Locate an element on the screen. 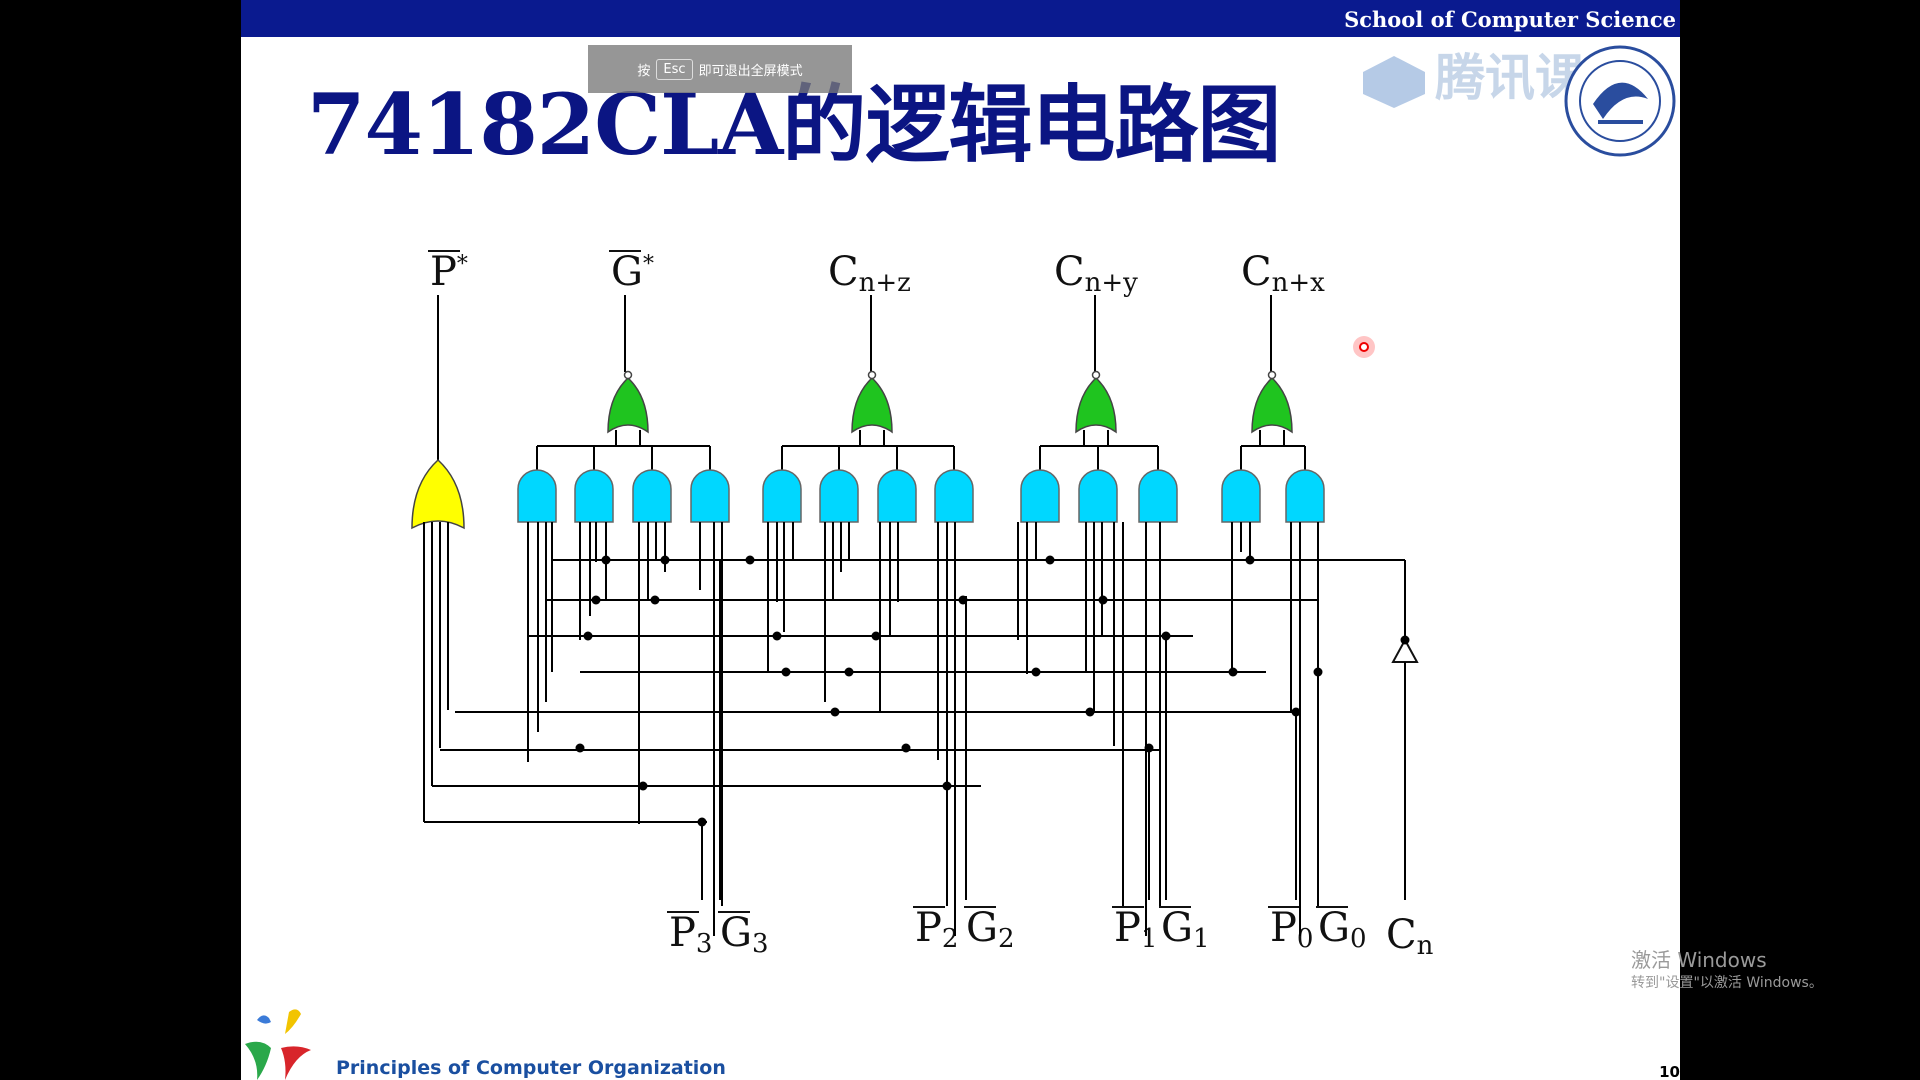 Image resolution: width=1920 pixels, height=1080 pixels. svg-text: G1 is located at coordinates (1185, 929).